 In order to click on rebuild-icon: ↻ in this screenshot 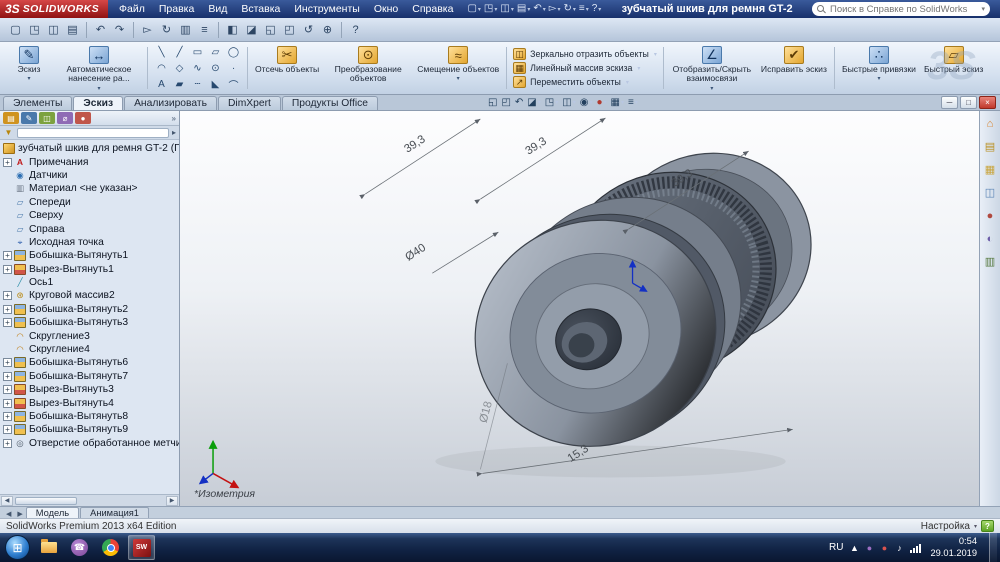, I will do `click(166, 30)`.